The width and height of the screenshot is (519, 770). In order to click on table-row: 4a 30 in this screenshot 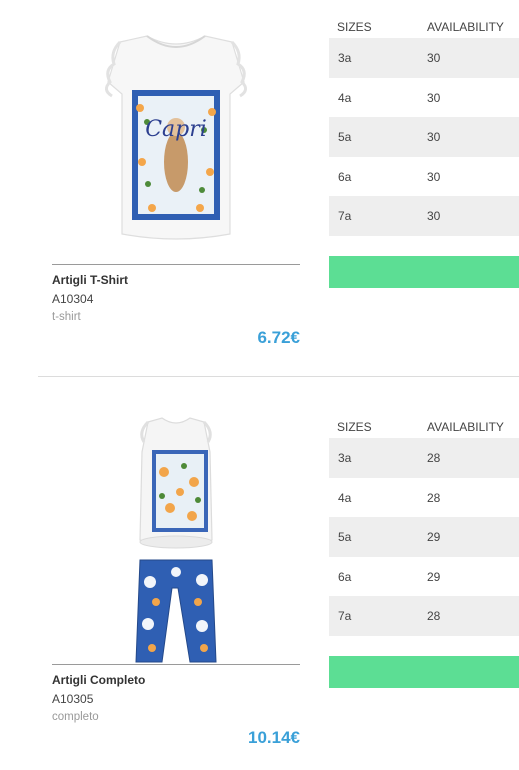, I will do `click(424, 98)`.